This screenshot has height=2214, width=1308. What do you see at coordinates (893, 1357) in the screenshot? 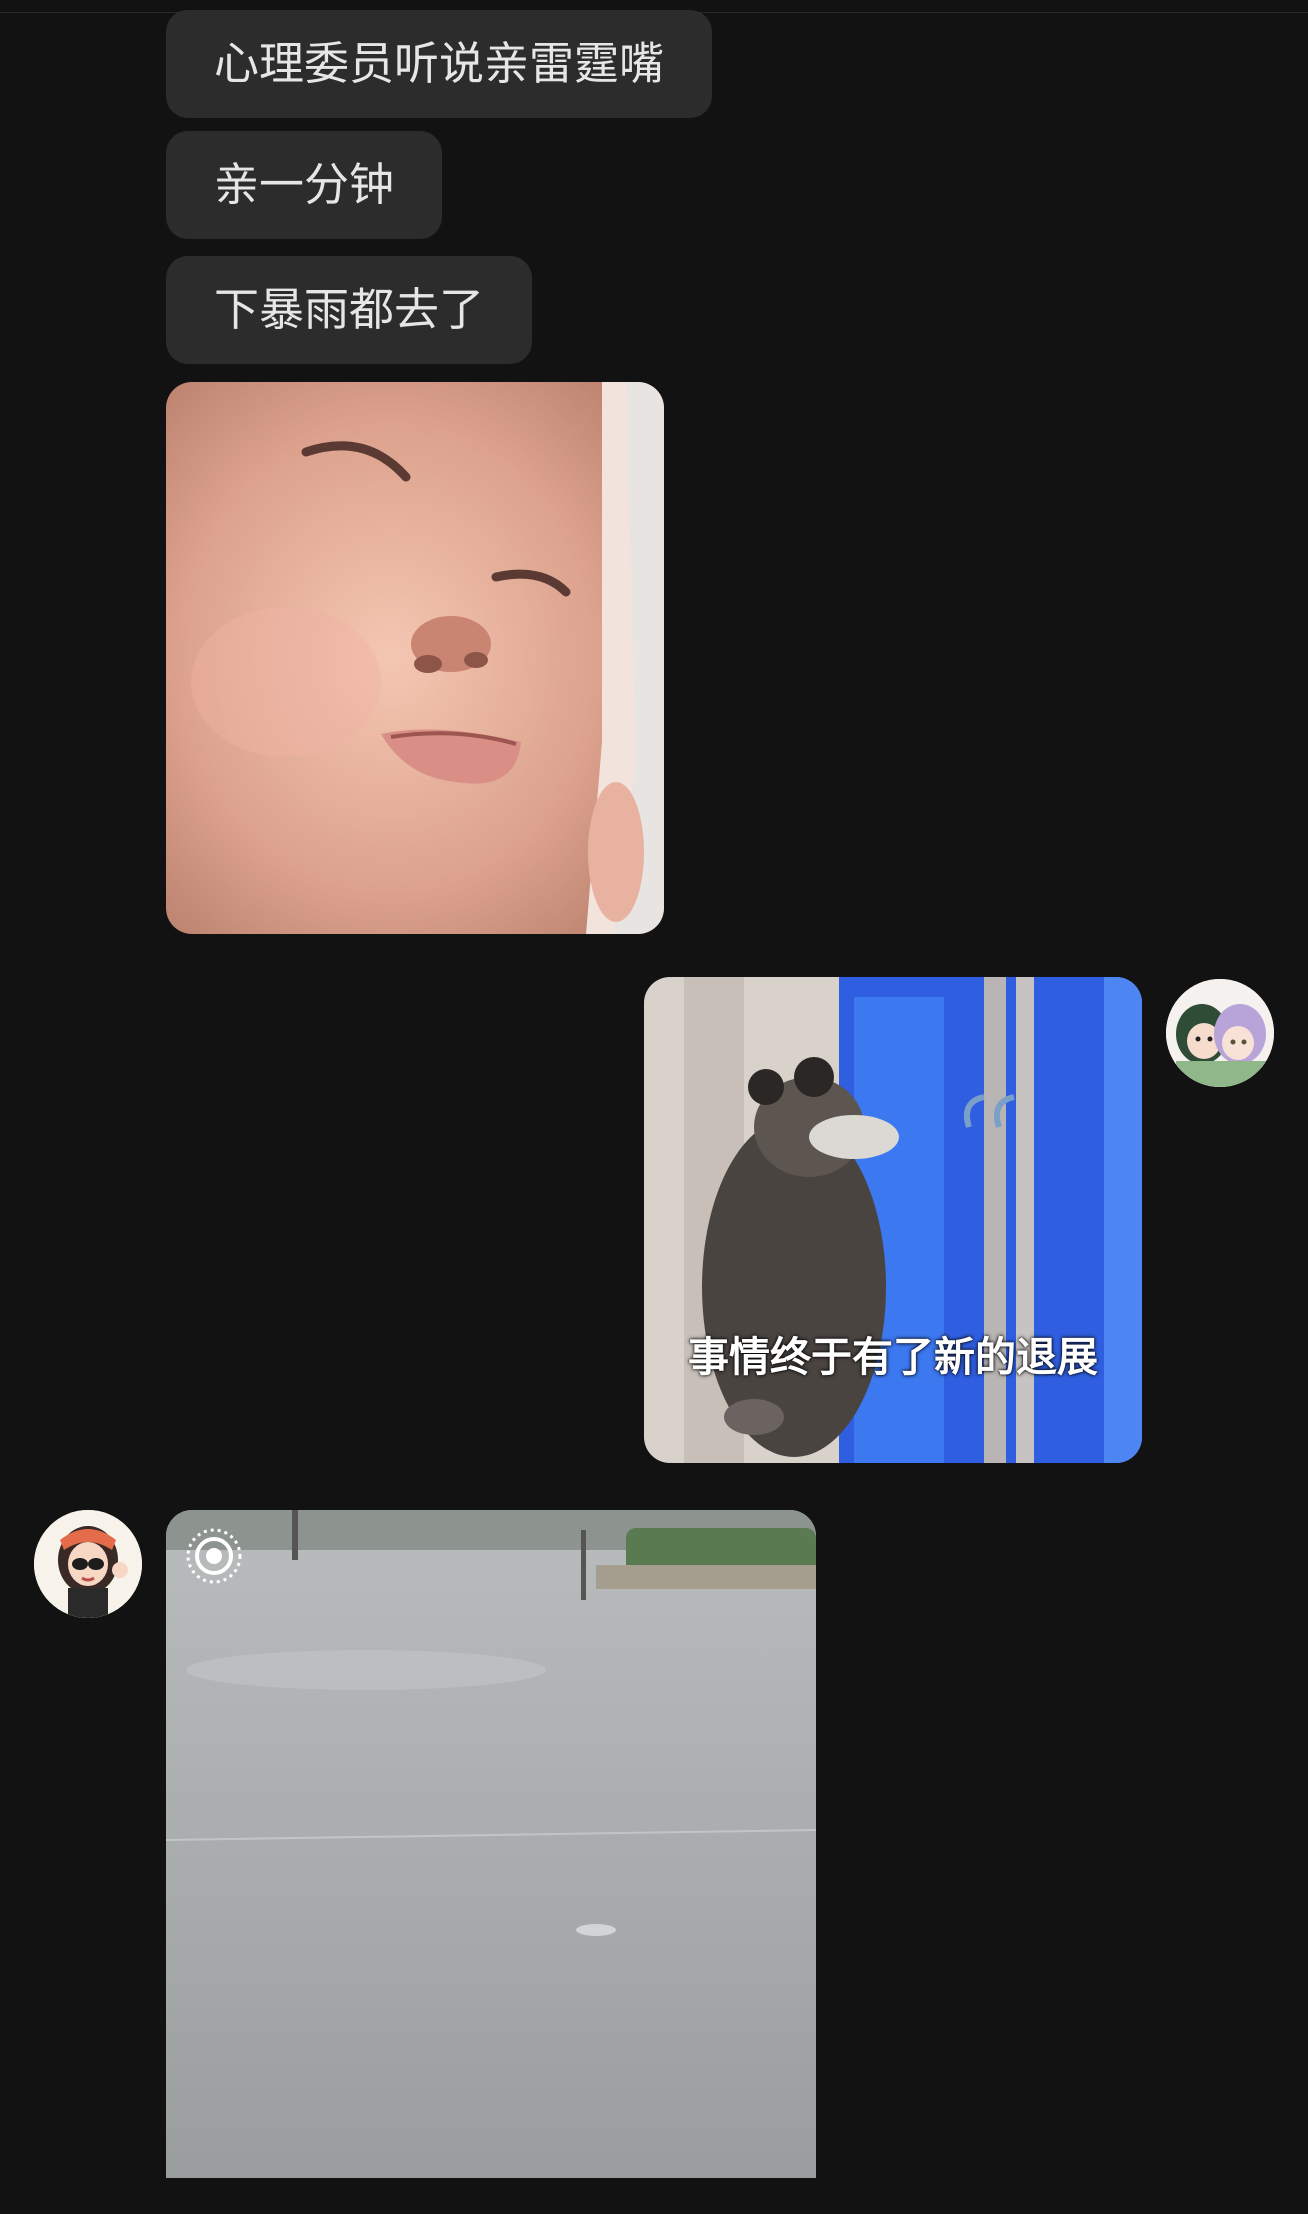
I see `sticker-caption: 事情终于有了新的退展` at bounding box center [893, 1357].